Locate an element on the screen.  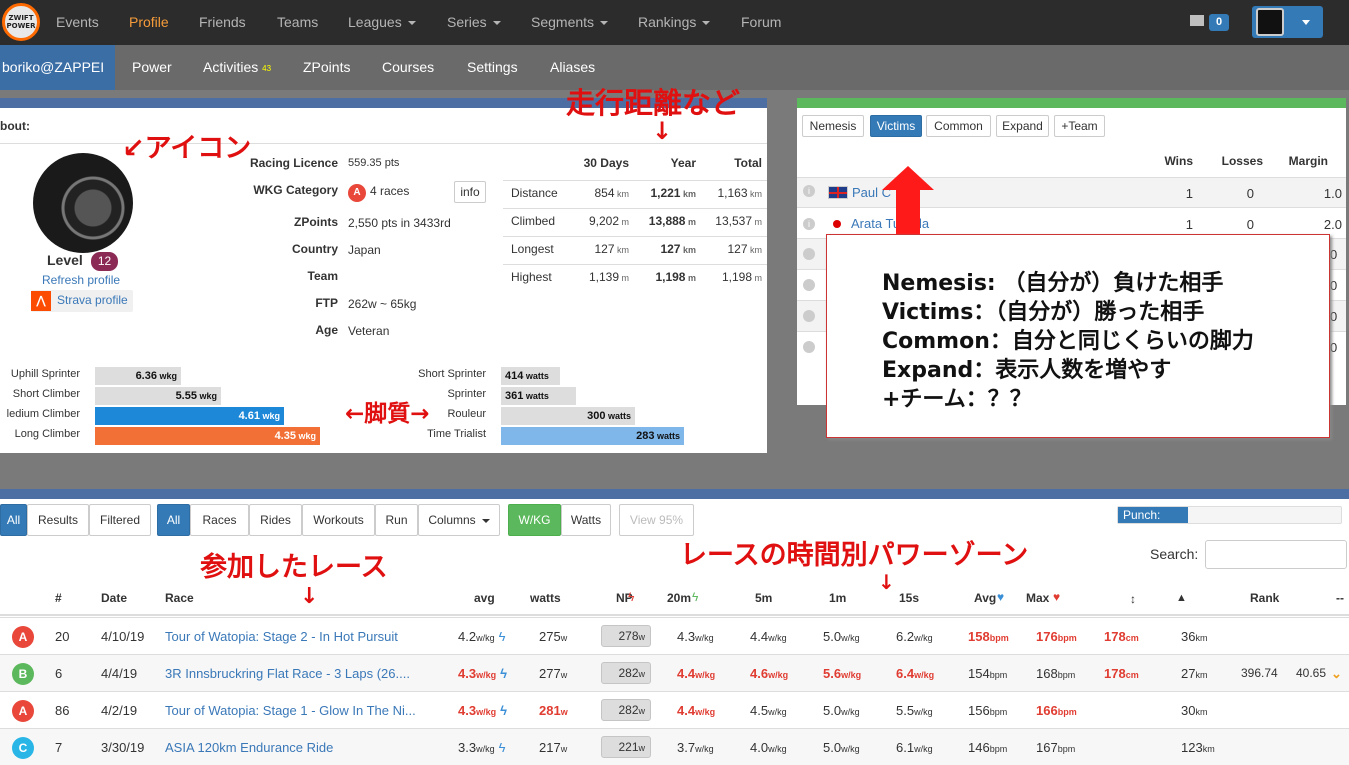
distance-value: 30km is located at coordinates (1194, 710).